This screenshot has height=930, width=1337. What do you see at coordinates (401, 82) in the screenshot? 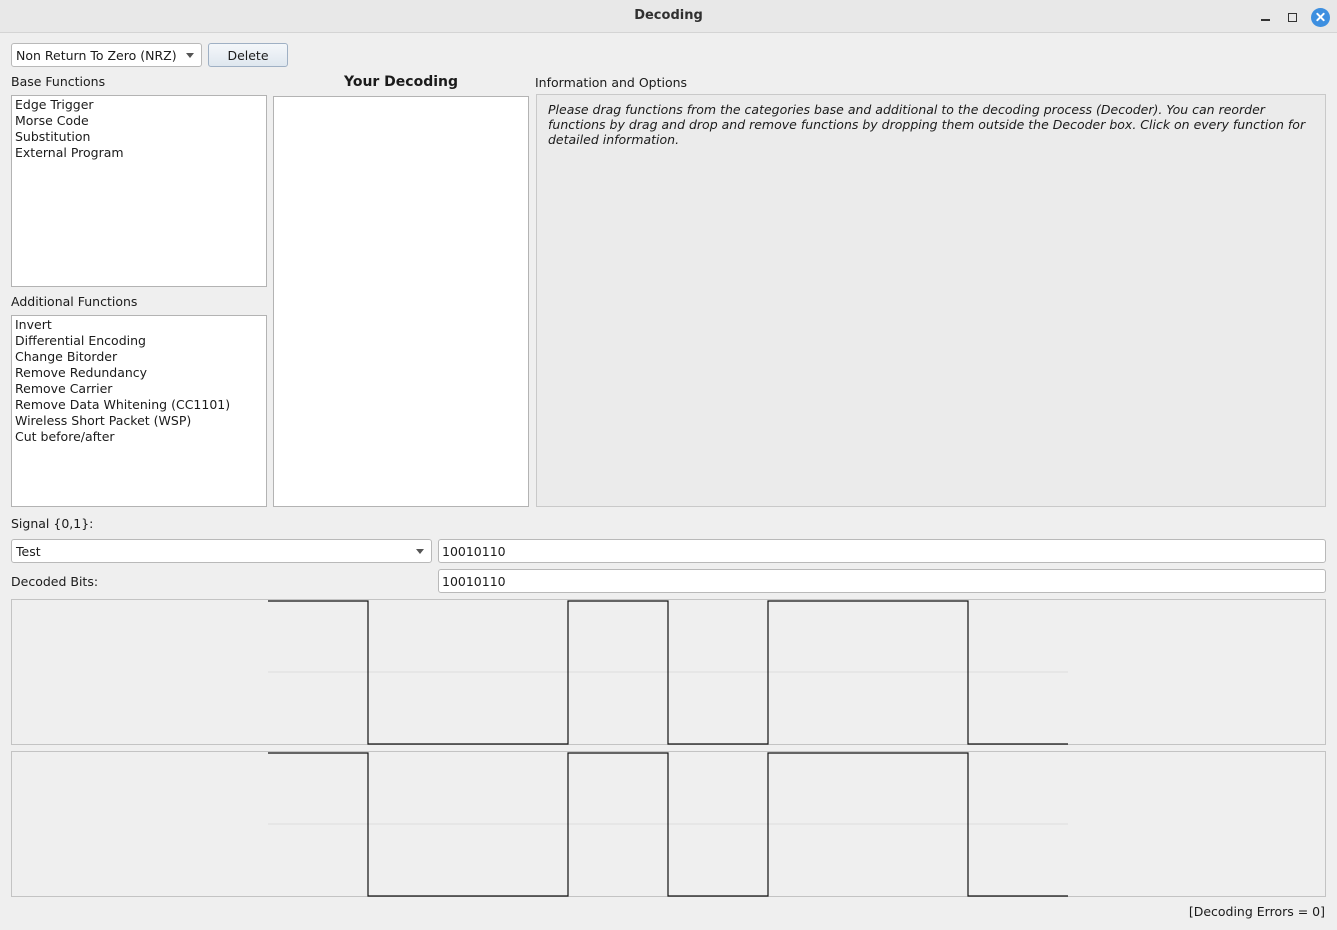
I see `decoder-heading: Your Decoding` at bounding box center [401, 82].